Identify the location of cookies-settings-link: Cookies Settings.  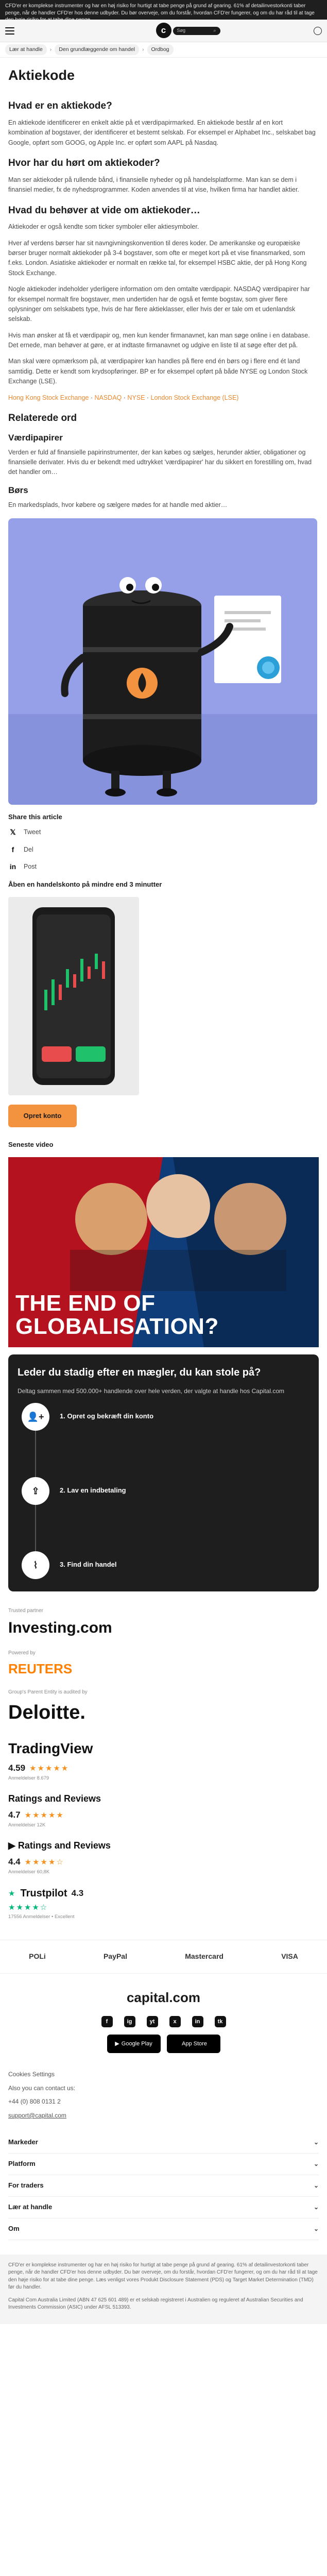
(163, 2074).